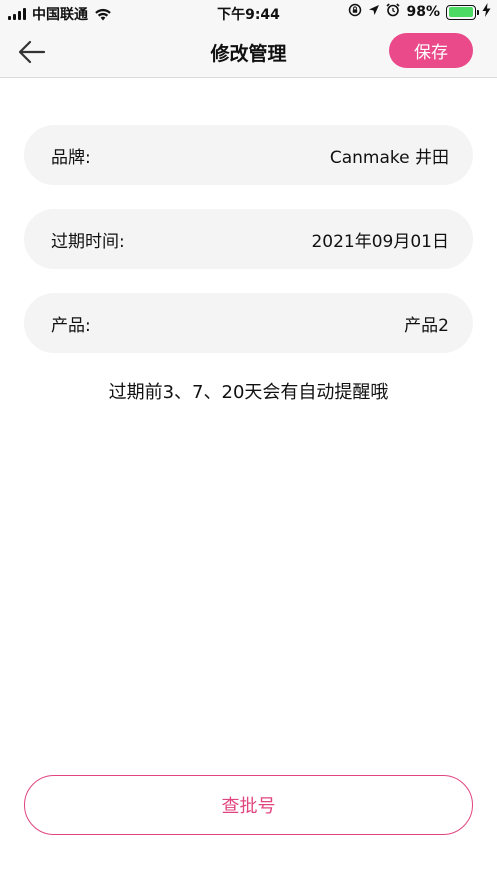  Describe the element at coordinates (248, 155) in the screenshot. I see `brand-field: 品牌: Canmake 井田` at that location.